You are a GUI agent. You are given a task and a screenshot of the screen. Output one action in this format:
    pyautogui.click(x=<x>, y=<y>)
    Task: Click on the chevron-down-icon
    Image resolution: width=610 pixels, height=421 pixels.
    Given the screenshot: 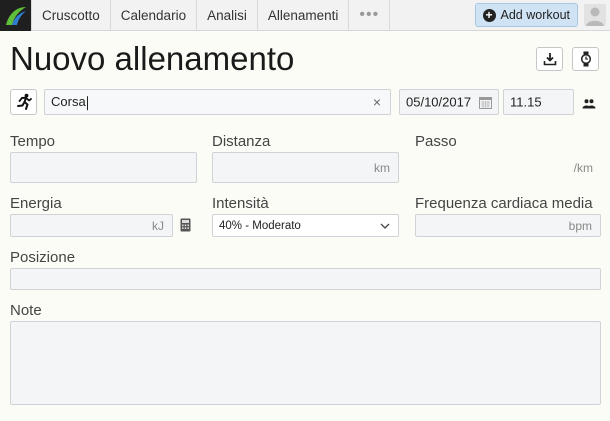 What is the action you would take?
    pyautogui.click(x=385, y=226)
    